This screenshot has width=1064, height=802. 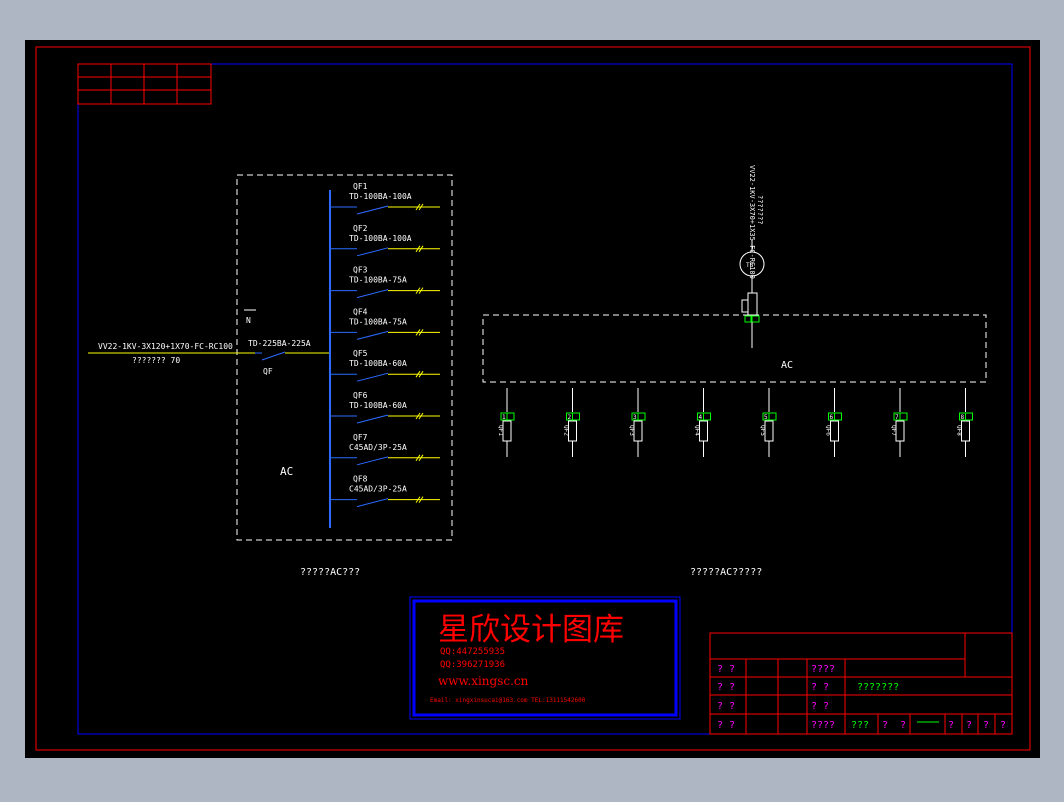 What do you see at coordinates (766, 417) in the screenshot?
I see `feeder-id: 5` at bounding box center [766, 417].